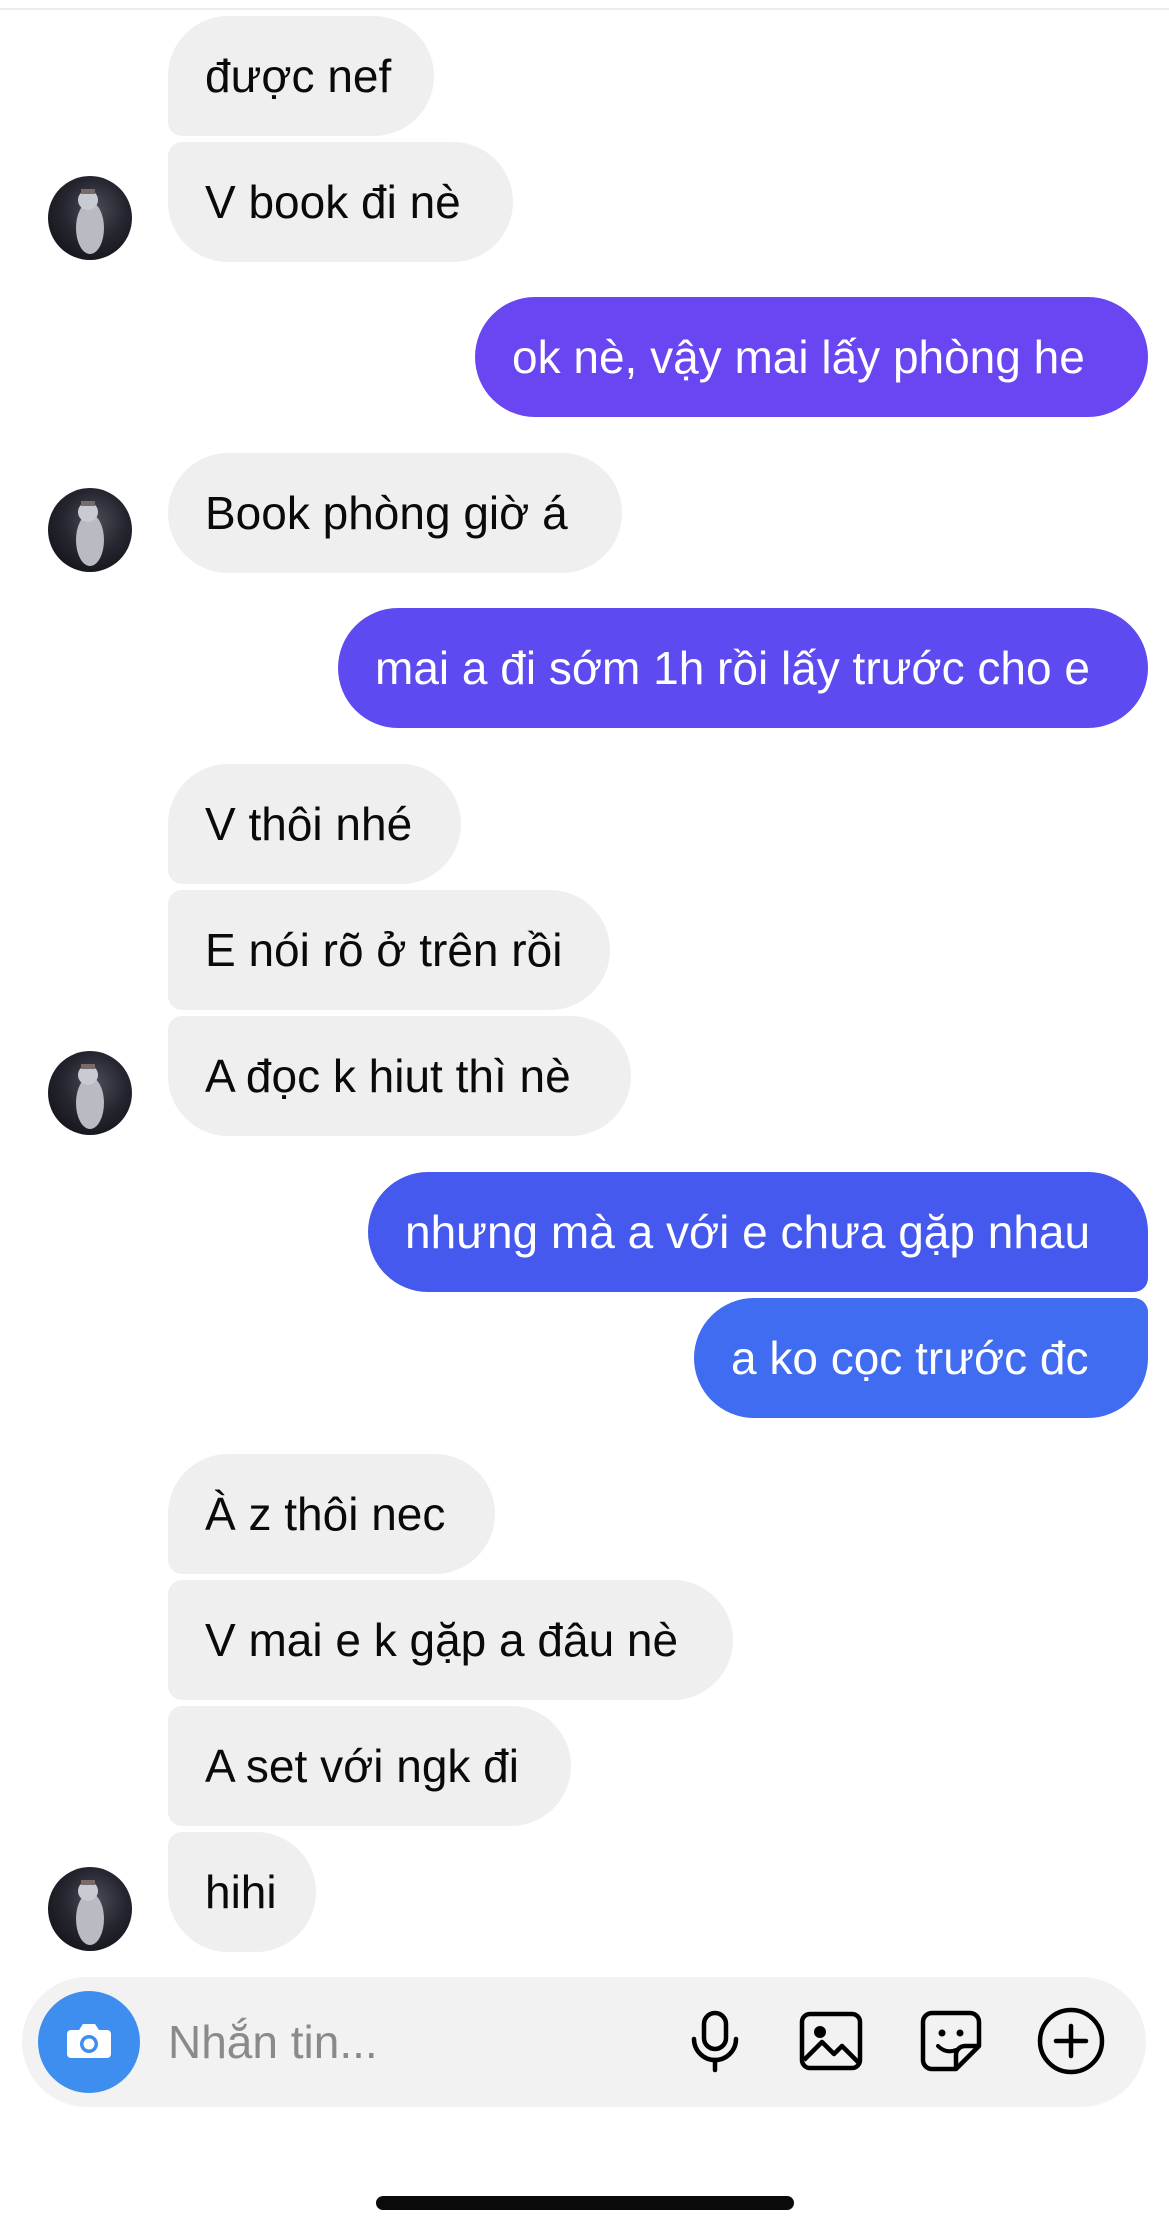 The width and height of the screenshot is (1169, 2235). What do you see at coordinates (331, 1514) in the screenshot?
I see `message-bubble-incoming: À z thôi nec` at bounding box center [331, 1514].